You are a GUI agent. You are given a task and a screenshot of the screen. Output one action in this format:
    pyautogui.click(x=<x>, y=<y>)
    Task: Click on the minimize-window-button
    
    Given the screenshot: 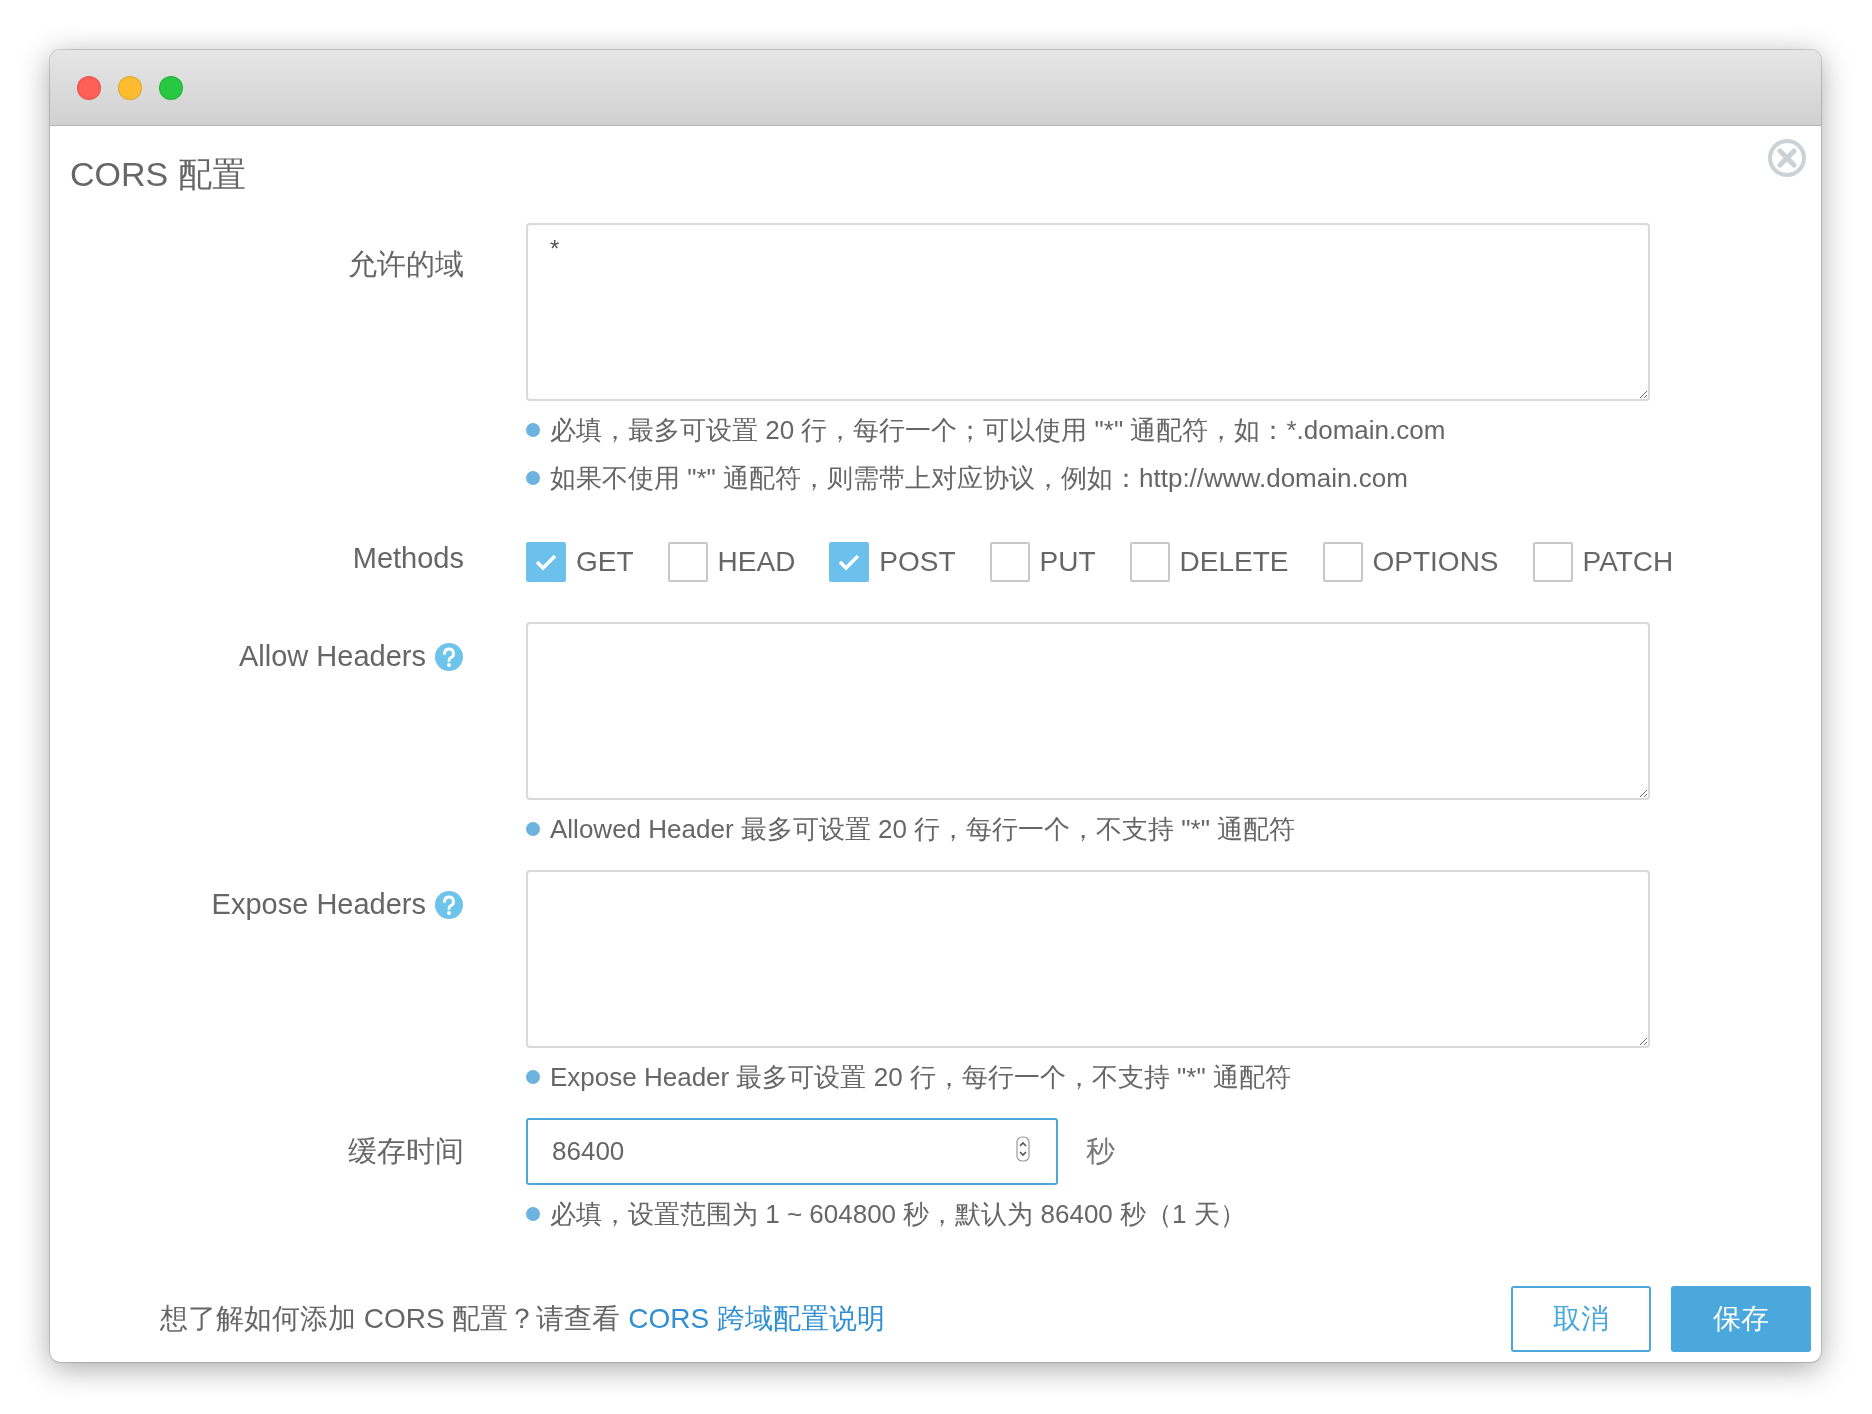 What is the action you would take?
    pyautogui.click(x=130, y=87)
    